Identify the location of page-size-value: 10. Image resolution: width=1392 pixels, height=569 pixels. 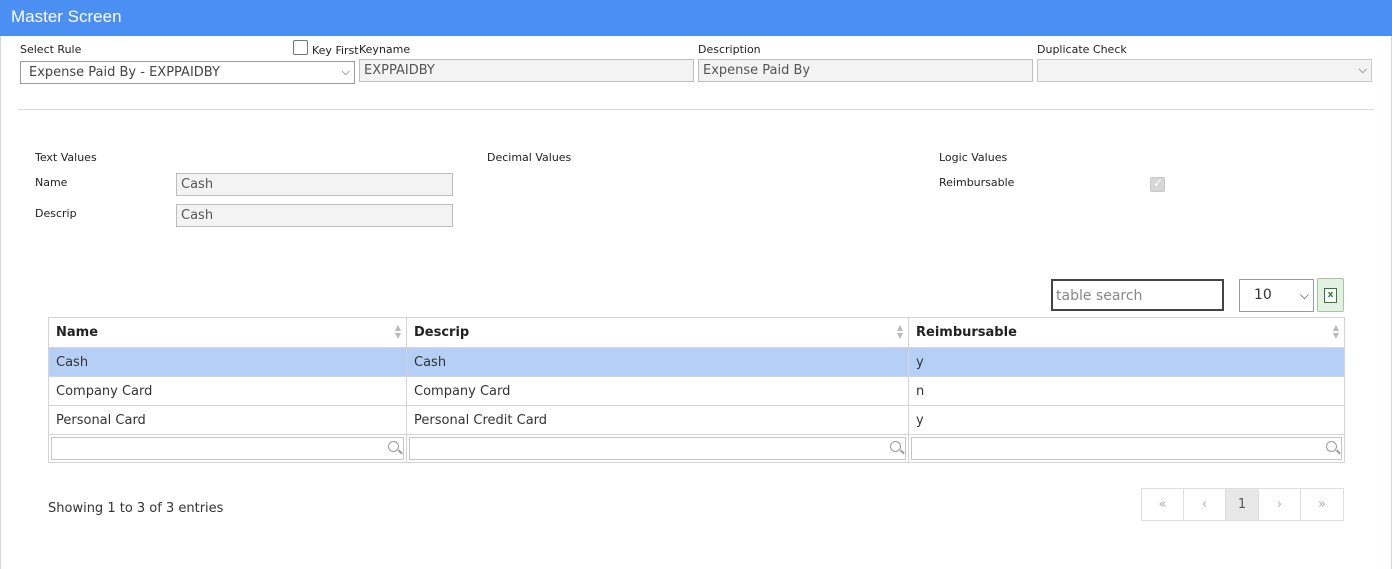
(1263, 295).